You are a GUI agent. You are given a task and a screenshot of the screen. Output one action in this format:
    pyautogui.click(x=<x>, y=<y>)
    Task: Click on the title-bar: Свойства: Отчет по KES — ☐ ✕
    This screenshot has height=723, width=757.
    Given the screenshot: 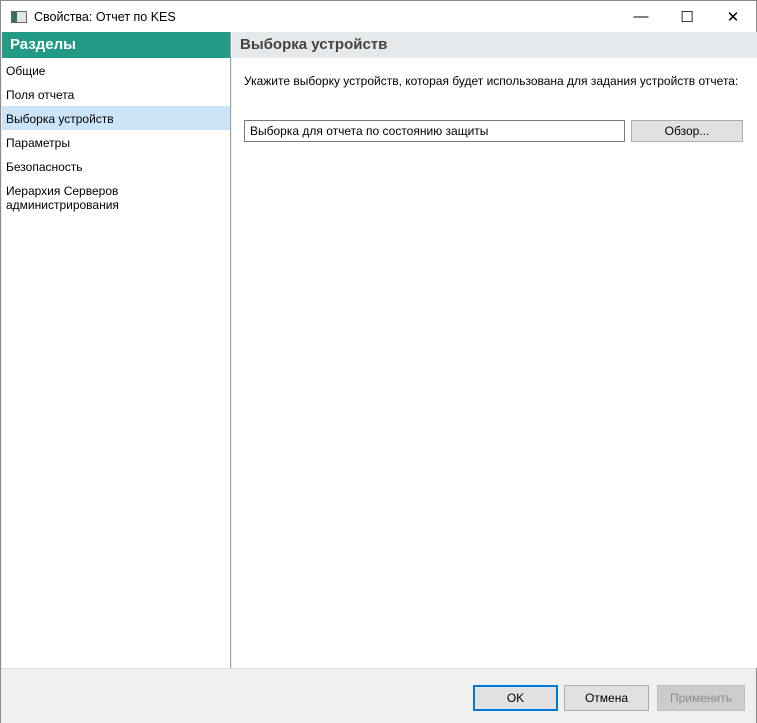 What is the action you would take?
    pyautogui.click(x=378, y=16)
    